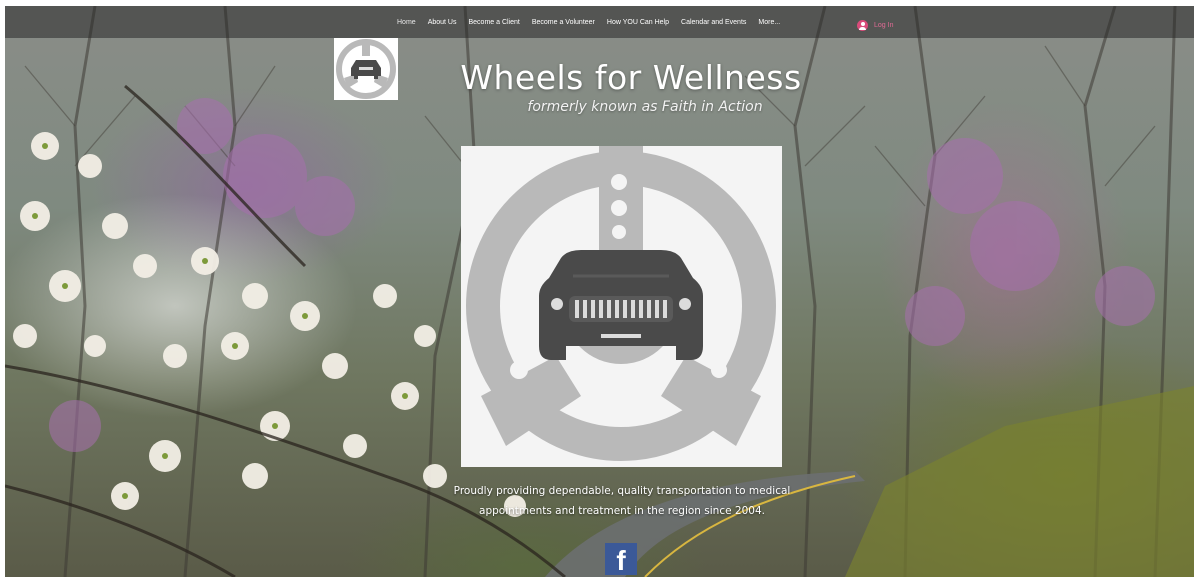  I want to click on nav-item-about-us: About Us, so click(442, 22).